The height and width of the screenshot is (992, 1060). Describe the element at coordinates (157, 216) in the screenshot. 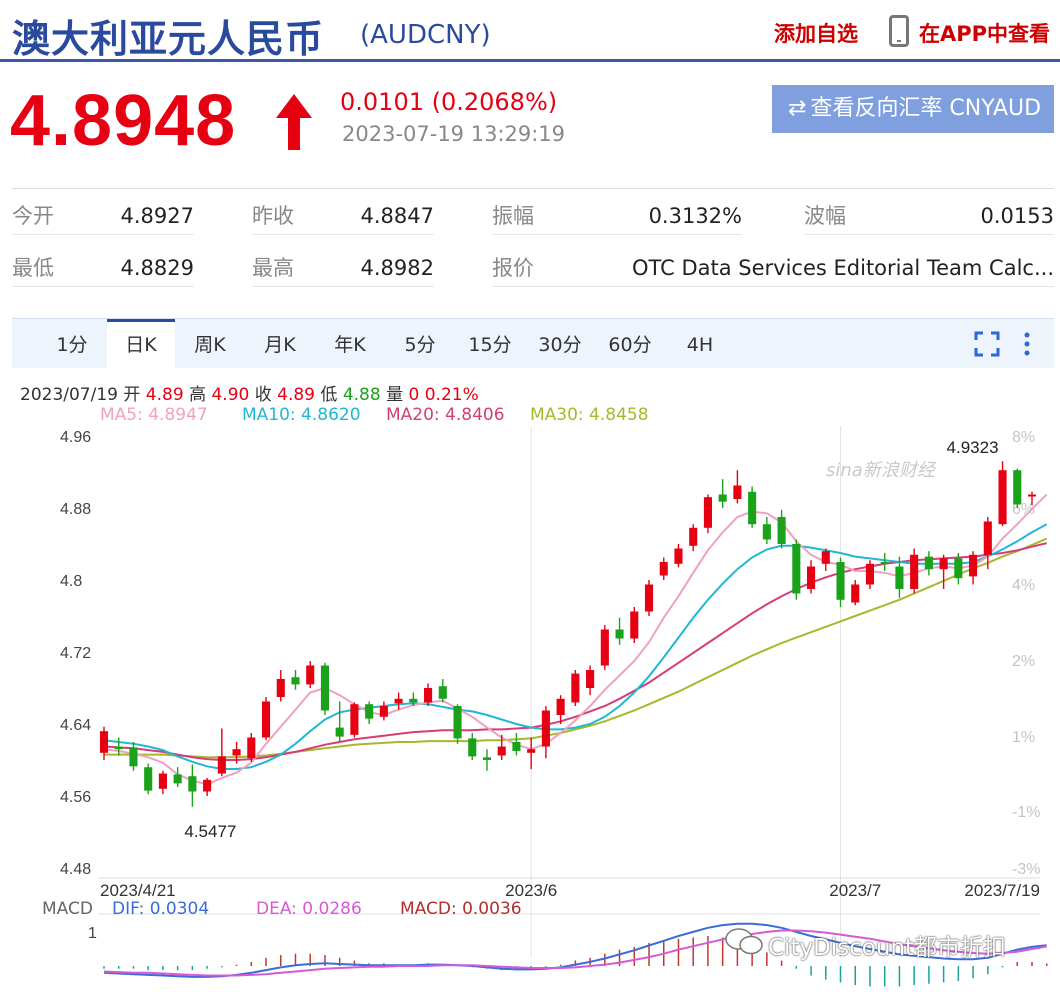

I see `stat-value: 4.8927` at that location.